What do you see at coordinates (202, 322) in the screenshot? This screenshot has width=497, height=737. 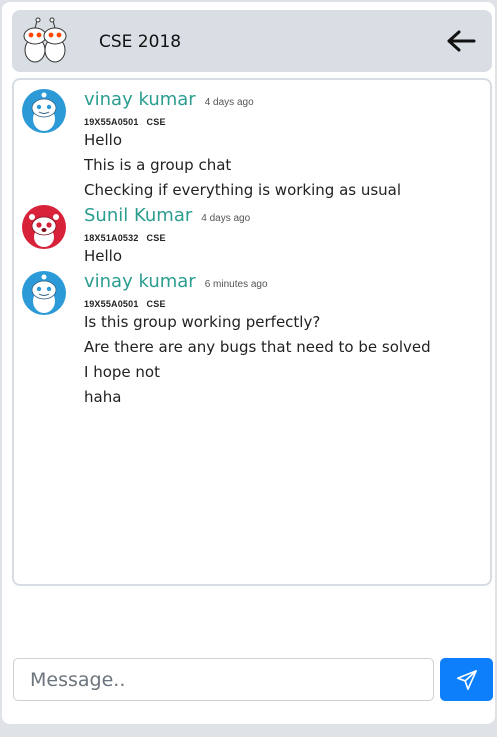 I see `message-text: Is this group working perfectly?` at bounding box center [202, 322].